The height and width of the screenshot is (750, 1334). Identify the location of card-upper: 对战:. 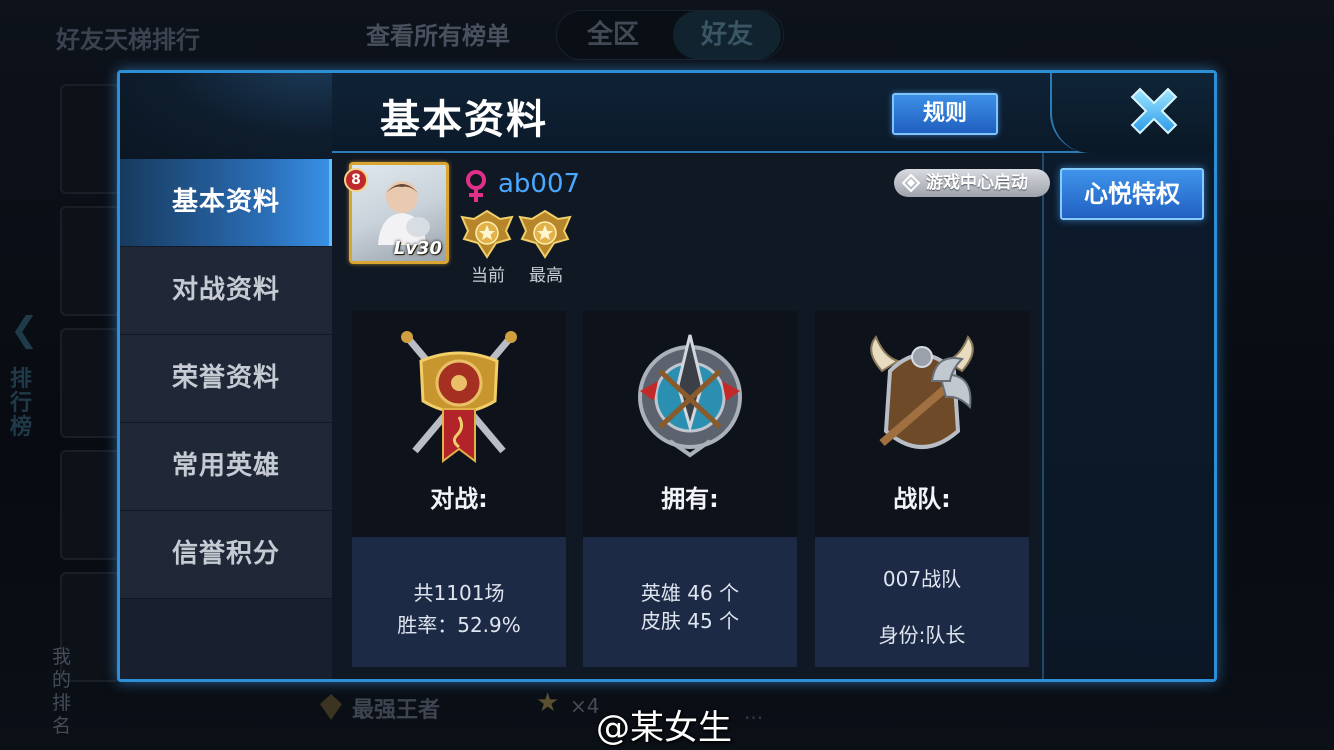
(459, 424).